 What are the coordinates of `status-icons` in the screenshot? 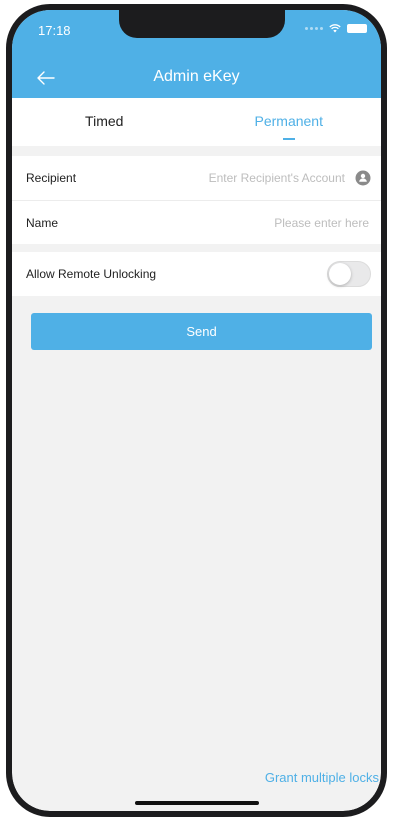 It's located at (336, 28).